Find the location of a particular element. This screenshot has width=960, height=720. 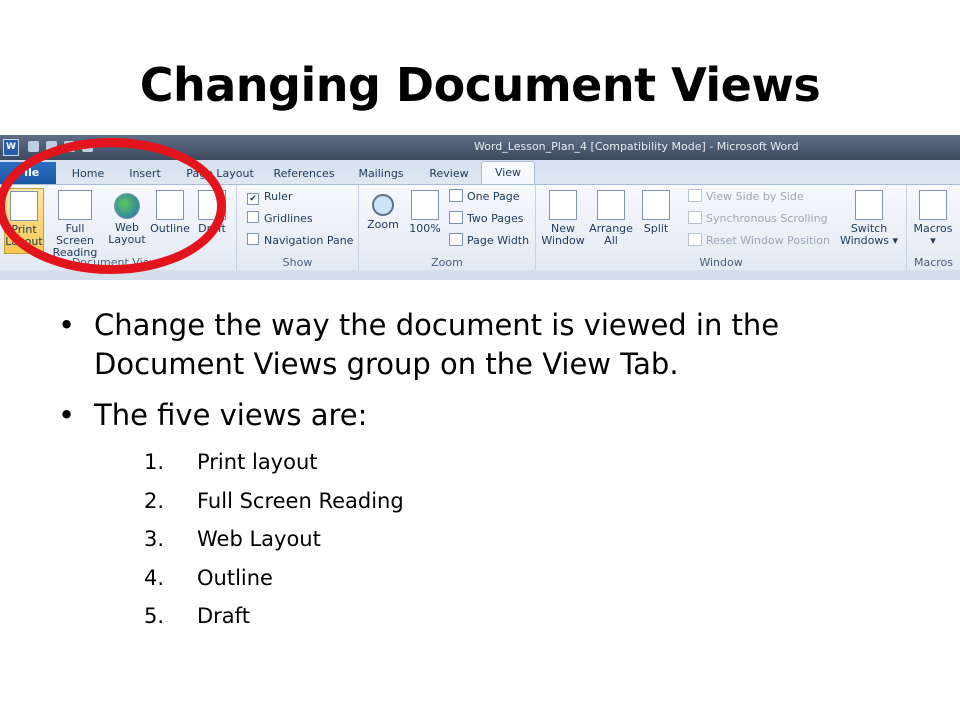

one-page-icon is located at coordinates (456, 195).